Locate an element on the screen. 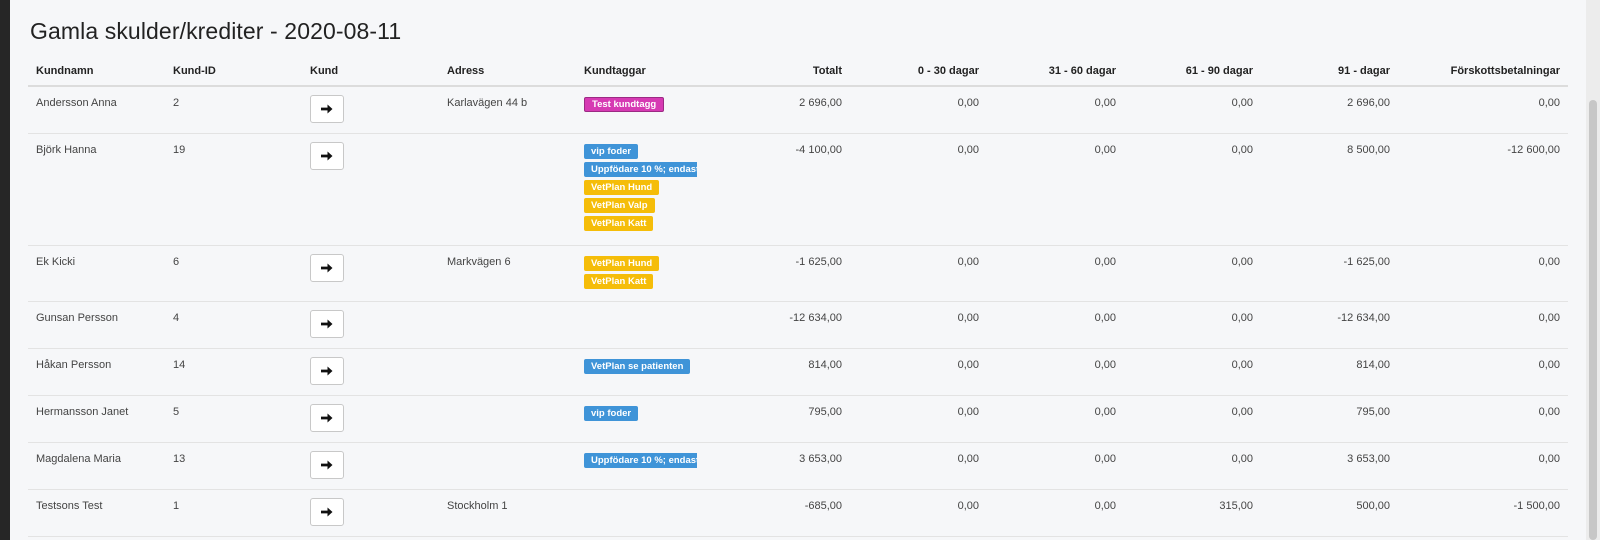 The image size is (1600, 540). header-adress: Adress is located at coordinates (507, 71).